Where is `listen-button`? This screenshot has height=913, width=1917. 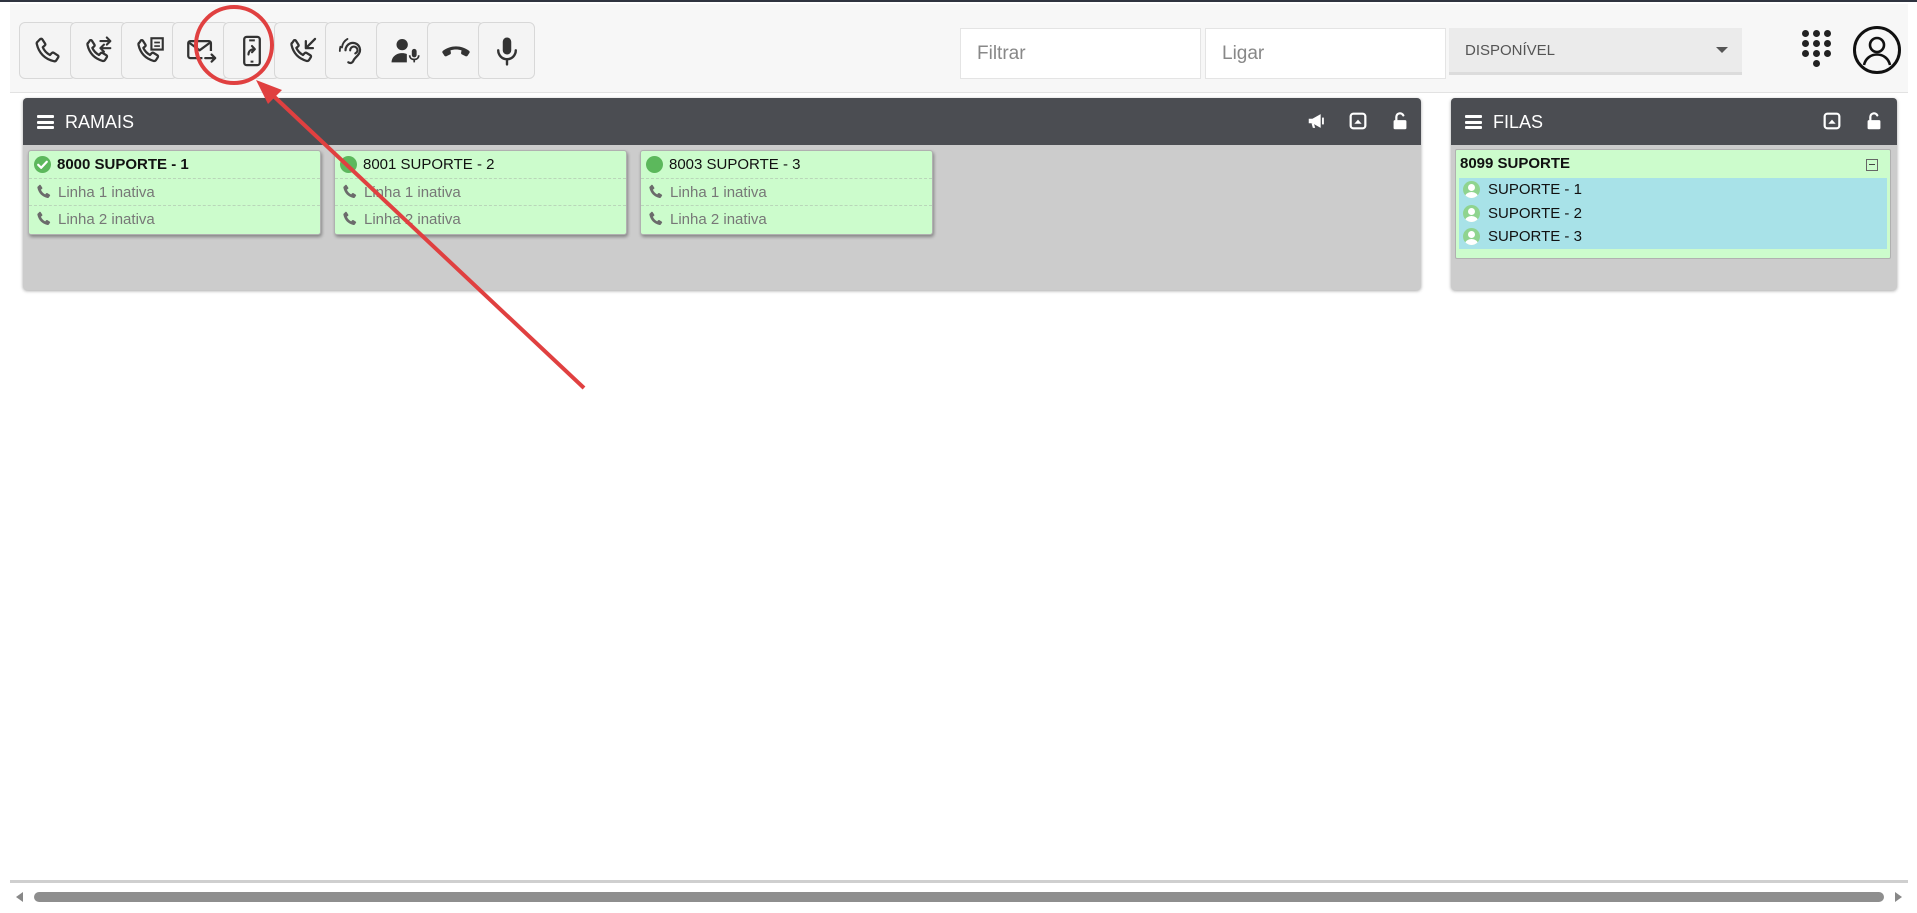 listen-button is located at coordinates (353, 50).